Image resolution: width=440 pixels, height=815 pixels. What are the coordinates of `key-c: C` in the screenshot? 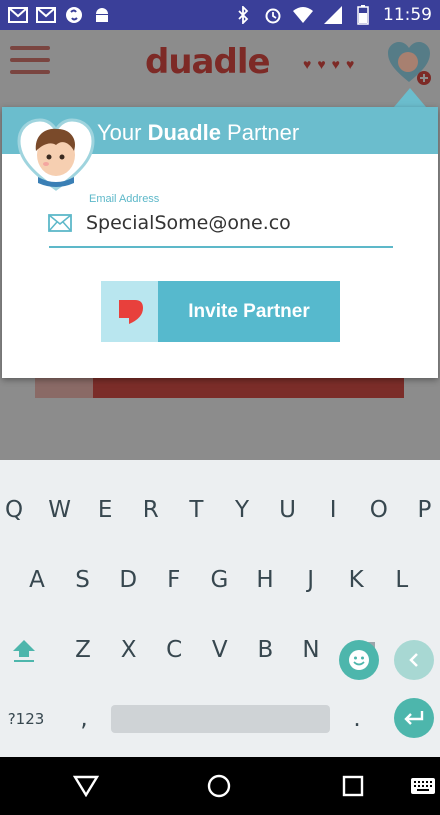 It's located at (174, 650).